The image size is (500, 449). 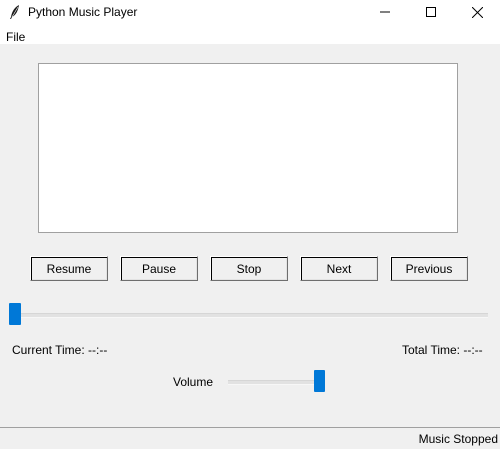 I want to click on close-icon, so click(x=477, y=12).